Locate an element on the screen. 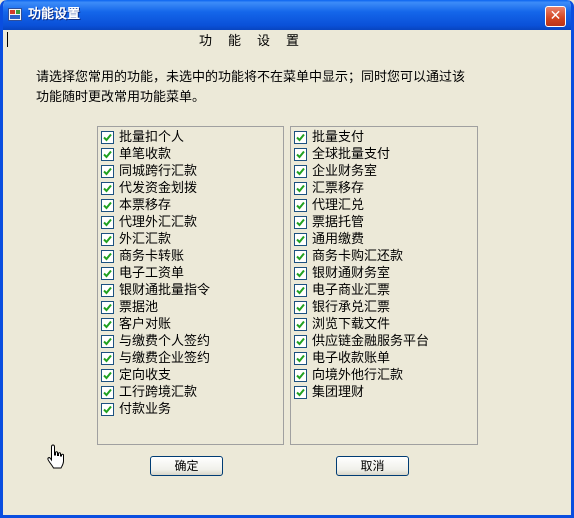 This screenshot has height=518, width=574. function-item-label: 通用缴费 is located at coordinates (338, 239).